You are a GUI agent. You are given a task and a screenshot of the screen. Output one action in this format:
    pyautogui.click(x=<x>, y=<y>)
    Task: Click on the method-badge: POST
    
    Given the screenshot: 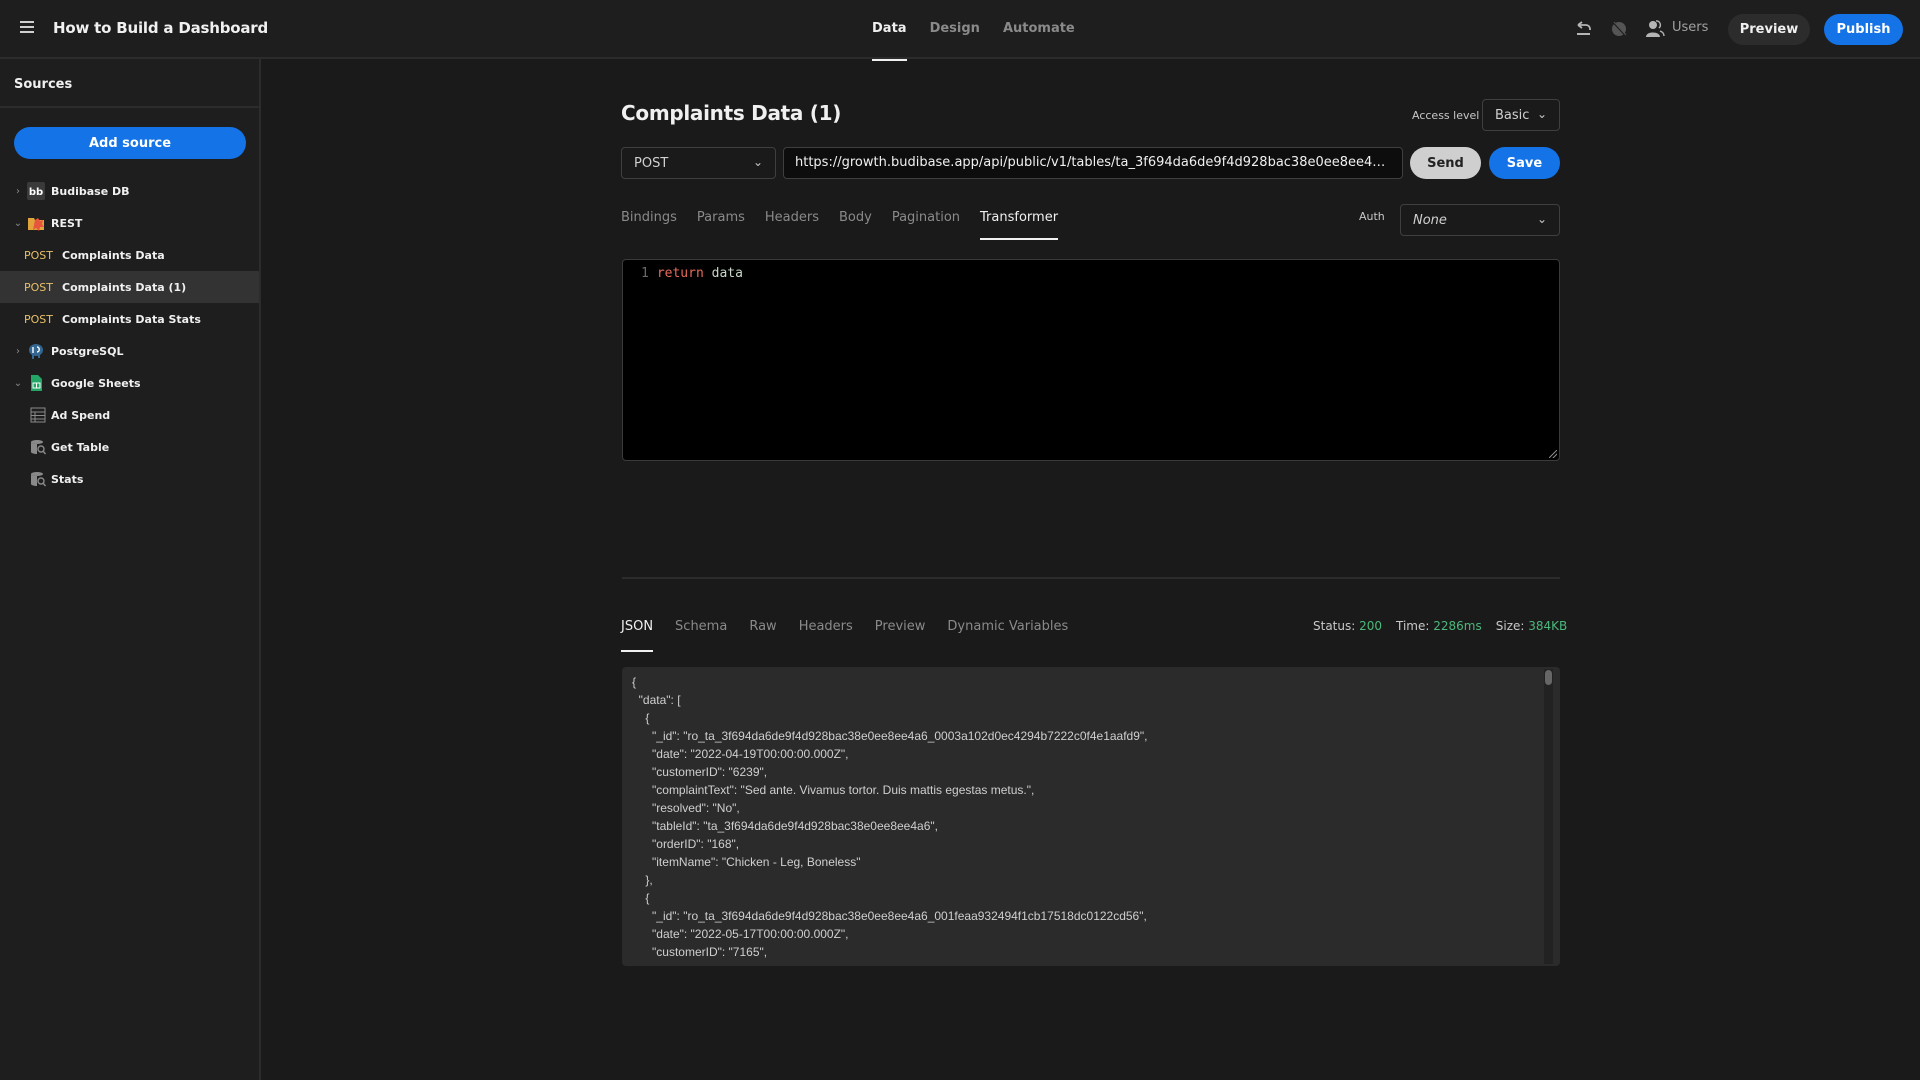 What is the action you would take?
    pyautogui.click(x=38, y=287)
    